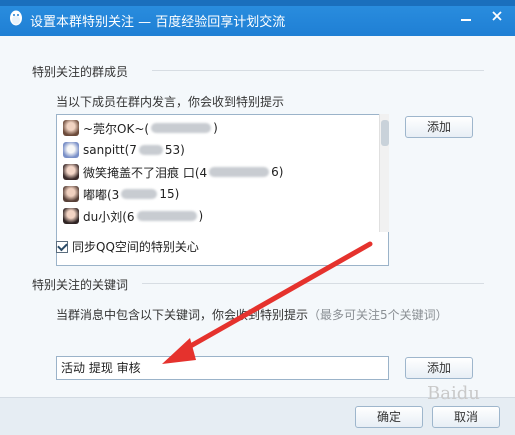  What do you see at coordinates (384, 173) in the screenshot?
I see `member-list-scrollbar` at bounding box center [384, 173].